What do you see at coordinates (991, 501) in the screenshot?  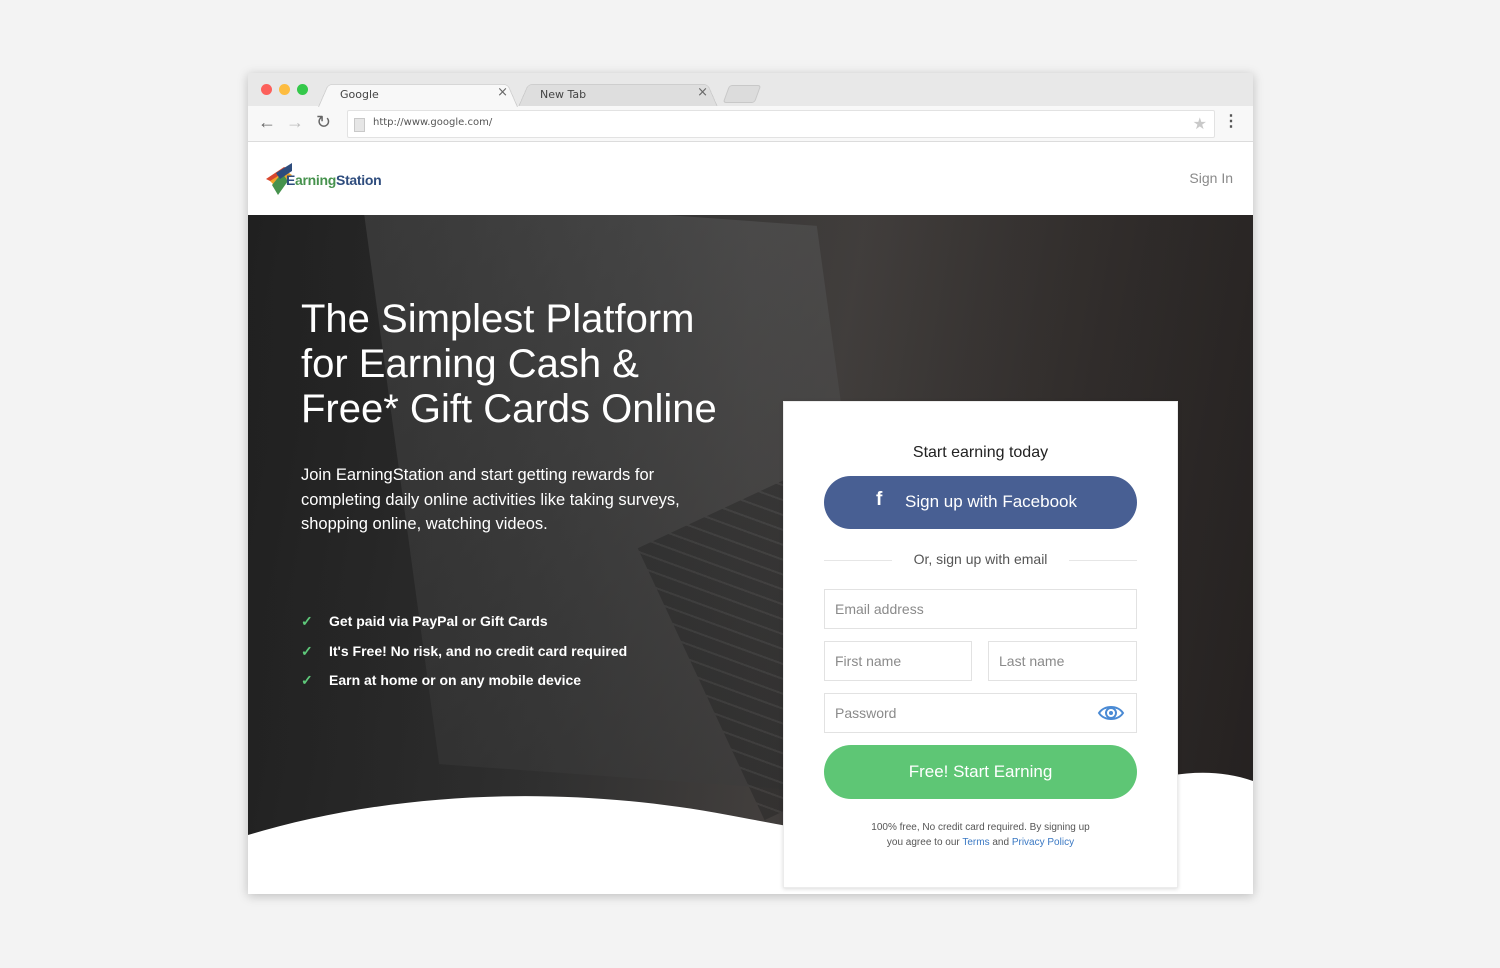 I see `facebook-signup-label: Sign up with Facebook` at bounding box center [991, 501].